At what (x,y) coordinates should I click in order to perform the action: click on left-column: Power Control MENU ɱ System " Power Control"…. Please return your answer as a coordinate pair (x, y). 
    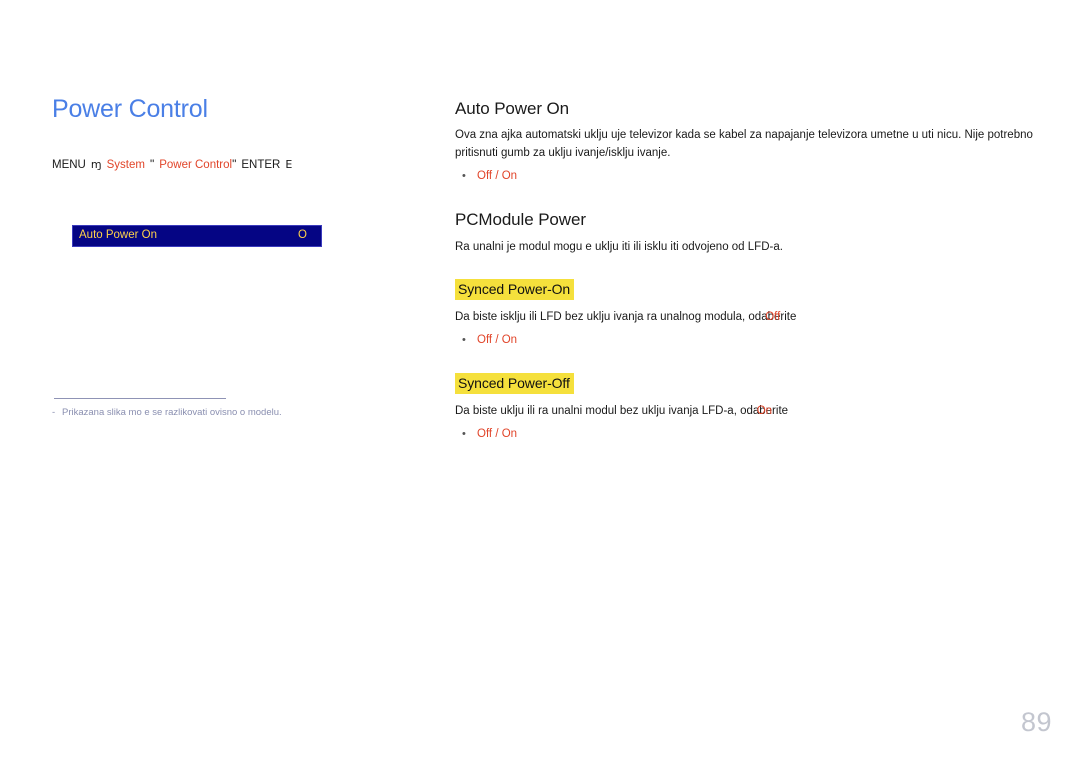
    Looking at the image, I should click on (227, 134).